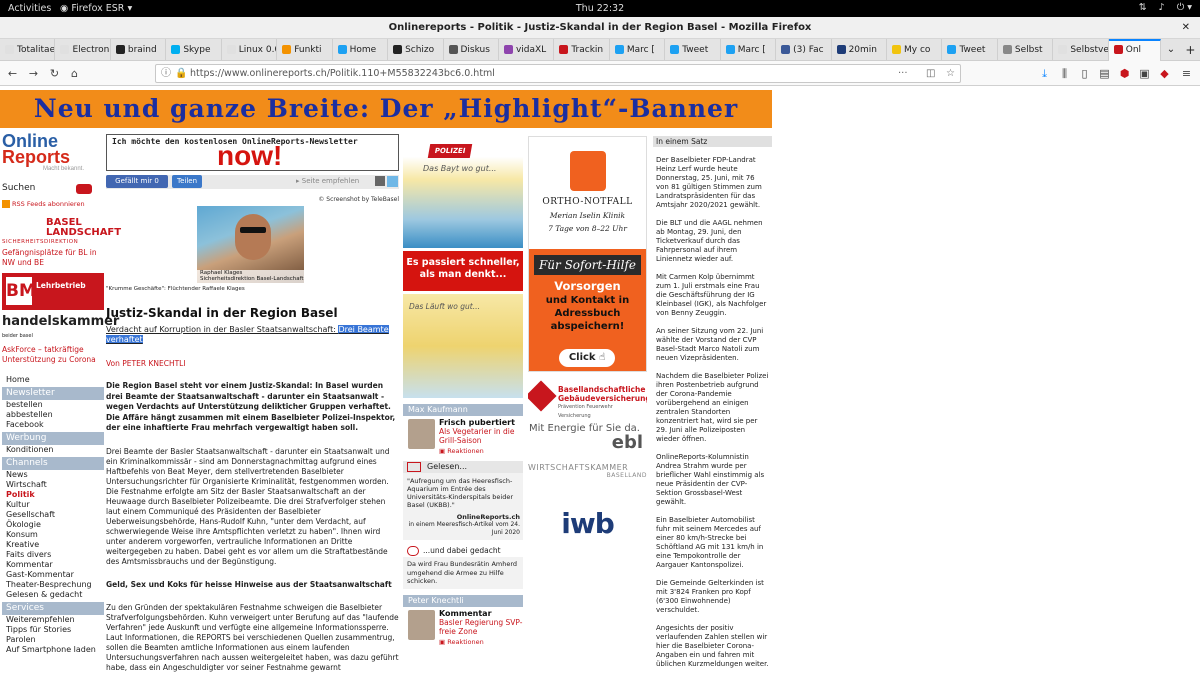  I want to click on menu-item: Kreative, so click(53, 545).